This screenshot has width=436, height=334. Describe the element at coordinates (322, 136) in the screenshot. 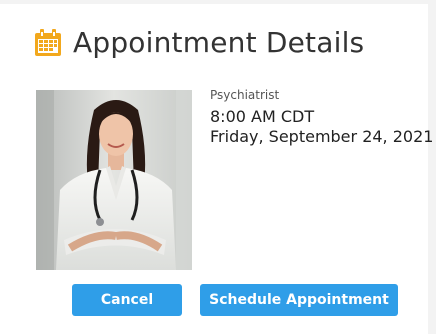

I see `appointment-date: Friday, September 24, 2021` at that location.